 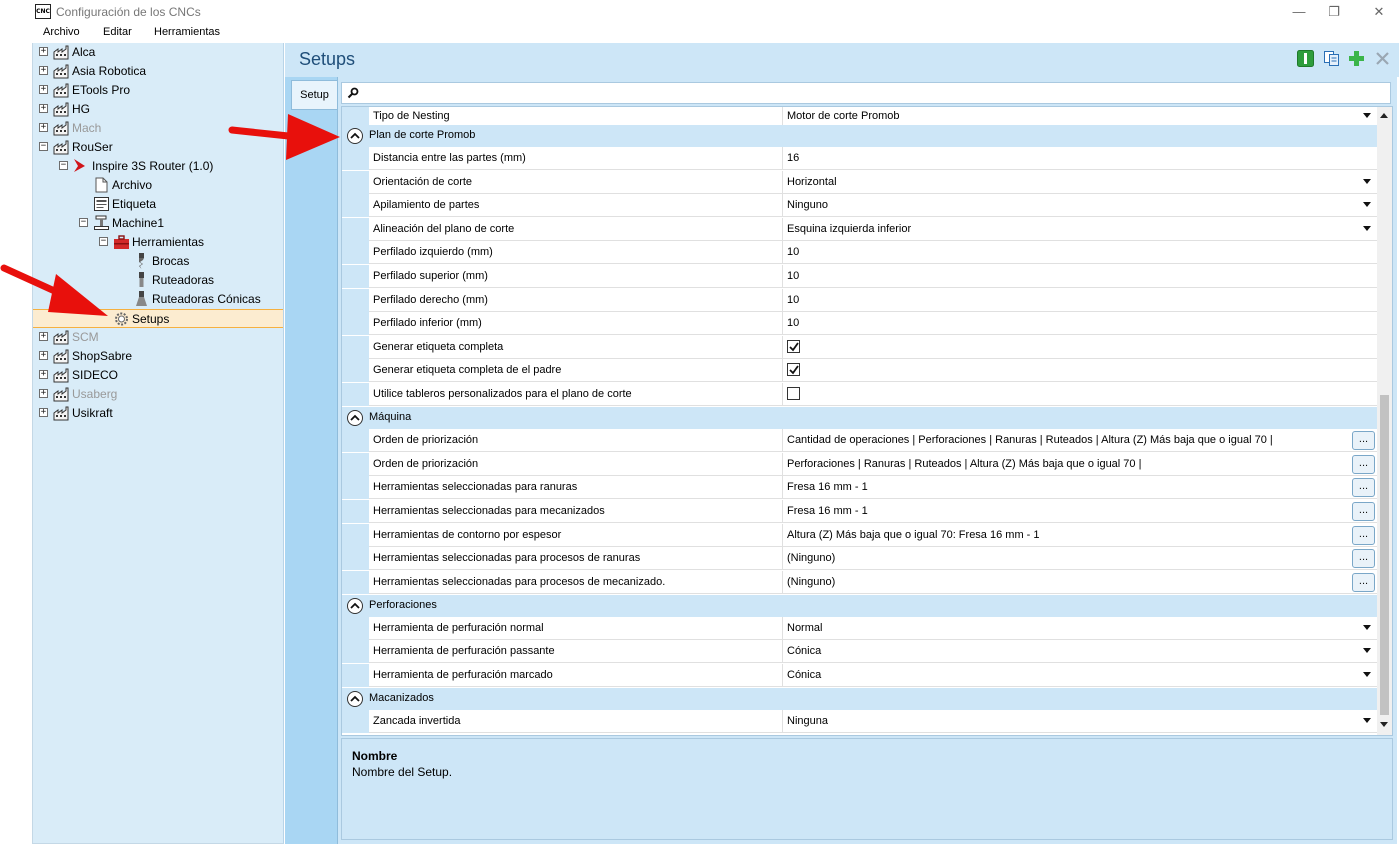 What do you see at coordinates (1299, 12) in the screenshot?
I see `minimize-button: —` at bounding box center [1299, 12].